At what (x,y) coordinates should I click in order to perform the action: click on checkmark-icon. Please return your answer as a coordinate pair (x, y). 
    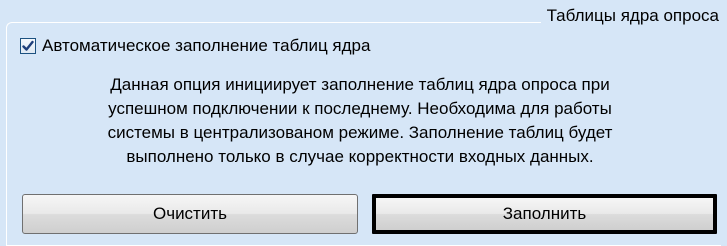
    Looking at the image, I should click on (28, 45).